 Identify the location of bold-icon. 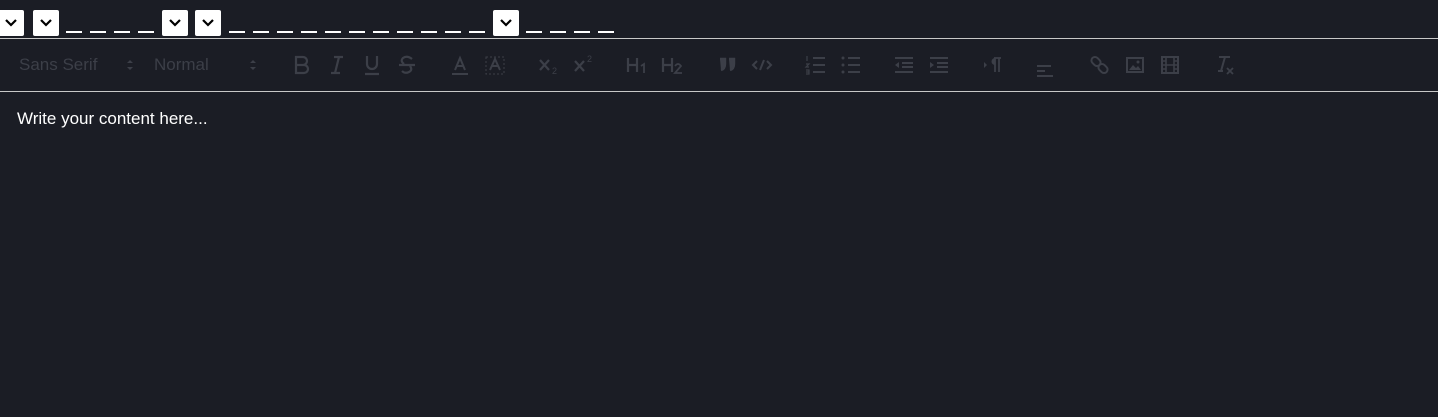
(302, 65).